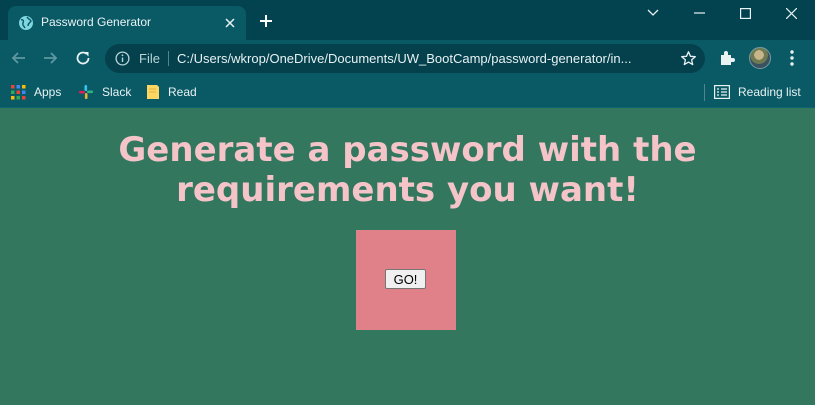  I want to click on close-window-button, so click(791, 13).